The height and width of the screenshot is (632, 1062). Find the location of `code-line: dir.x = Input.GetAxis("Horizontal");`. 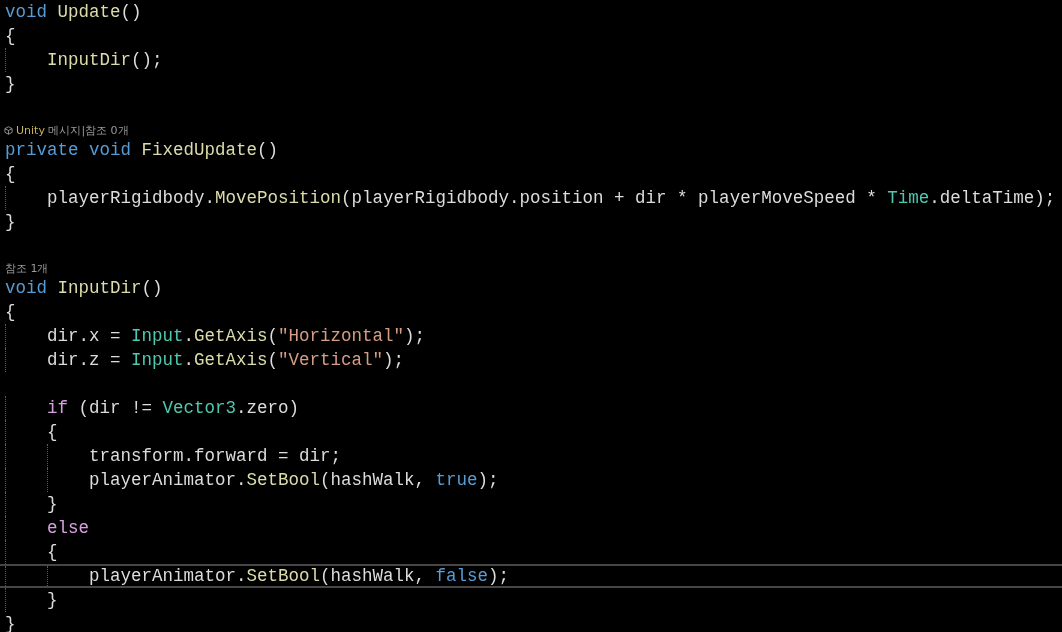

code-line: dir.x = Input.GetAxis("Horizontal"); is located at coordinates (236, 336).